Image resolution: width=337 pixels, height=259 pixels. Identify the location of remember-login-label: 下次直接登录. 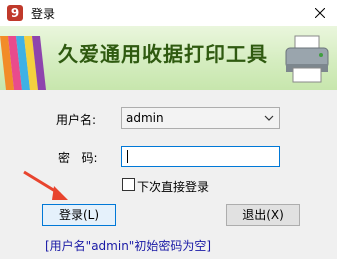
(173, 186).